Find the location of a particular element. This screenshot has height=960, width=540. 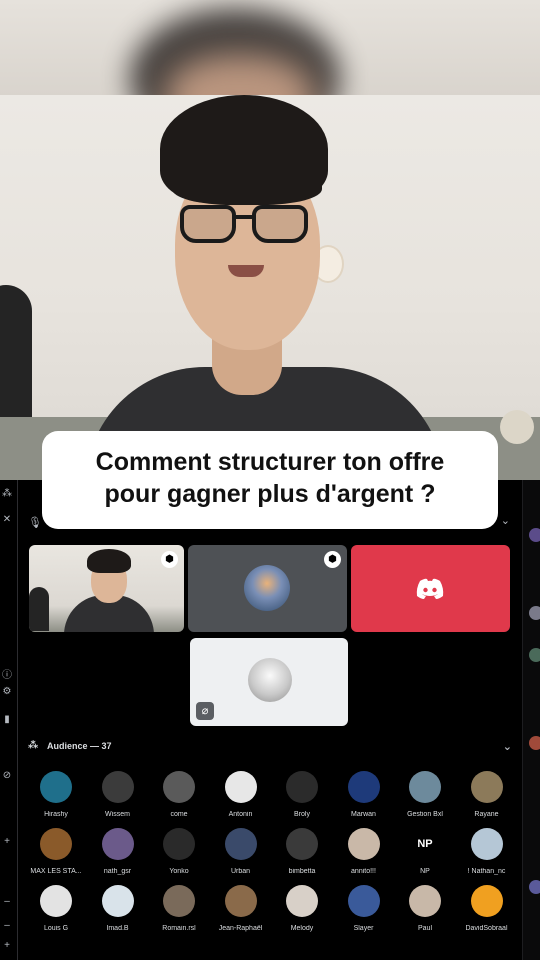

member-name: Antonin is located at coordinates (240, 814).